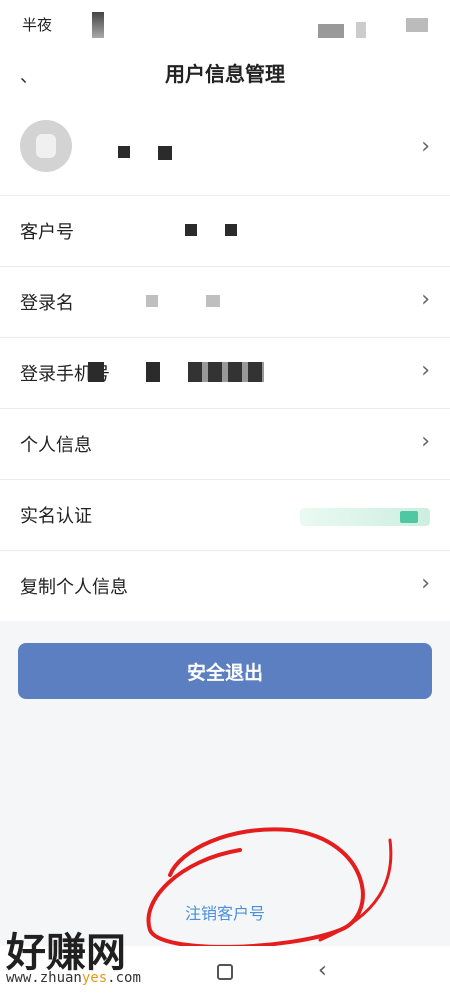 Image resolution: width=450 pixels, height=1000 pixels. Describe the element at coordinates (365, 517) in the screenshot. I see `verified-badge` at that location.